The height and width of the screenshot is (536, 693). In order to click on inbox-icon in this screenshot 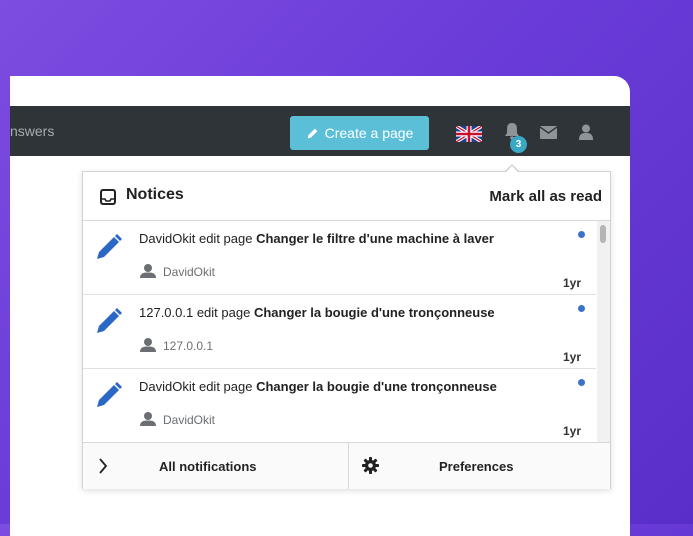, I will do `click(108, 197)`.